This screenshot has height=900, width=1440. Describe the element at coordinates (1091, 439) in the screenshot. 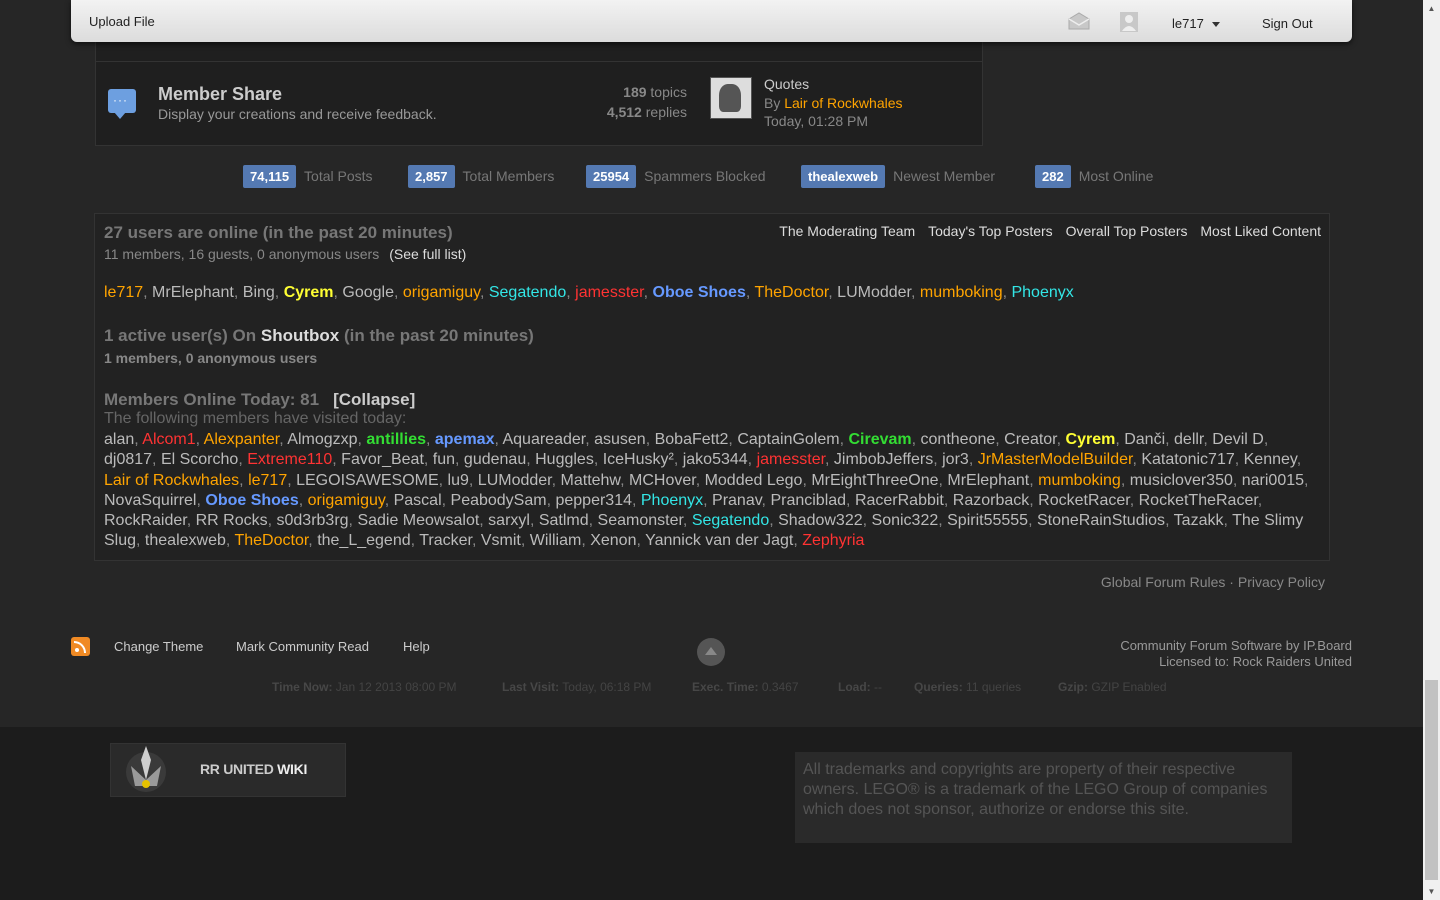

I see `today-user-link: Cyrem` at that location.